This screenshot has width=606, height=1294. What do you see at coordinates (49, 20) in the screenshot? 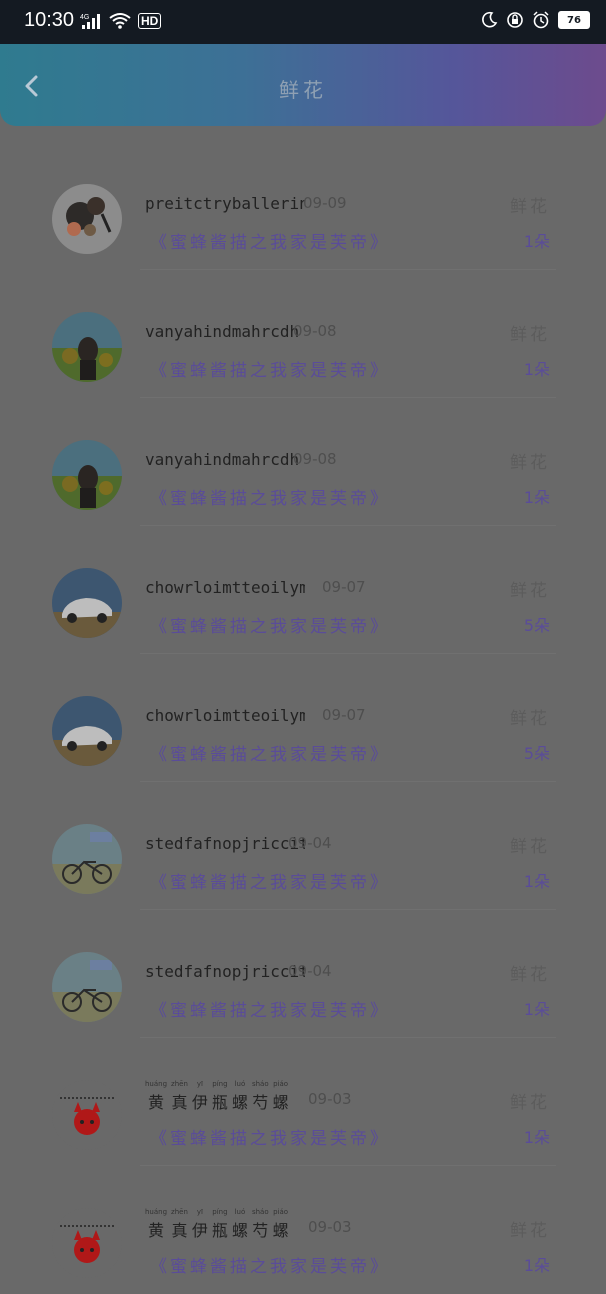
I see `status-time: 10:30` at bounding box center [49, 20].